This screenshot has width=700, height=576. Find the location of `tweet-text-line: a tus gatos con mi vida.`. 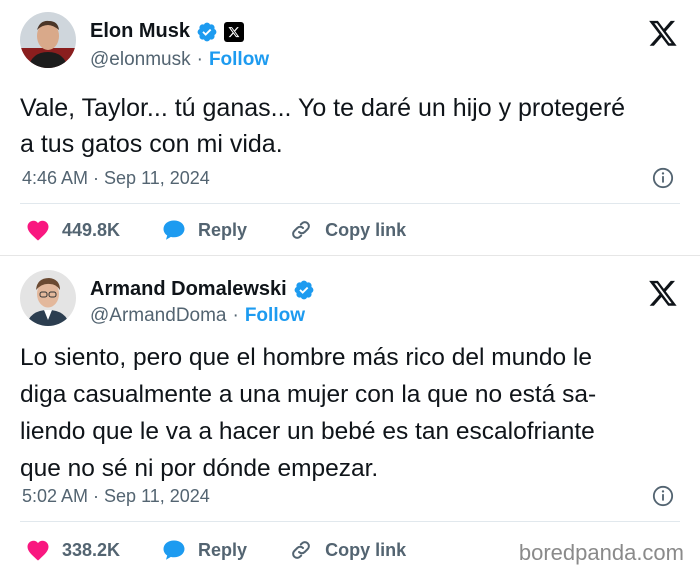

tweet-text-line: a tus gatos con mi vida. is located at coordinates (151, 144).